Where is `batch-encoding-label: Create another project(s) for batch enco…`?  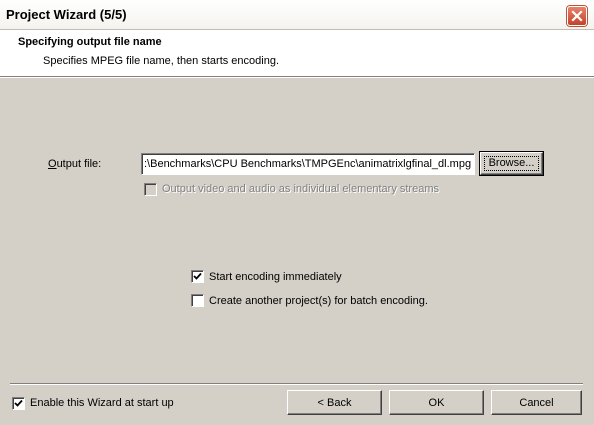 batch-encoding-label: Create another project(s) for batch enco… is located at coordinates (318, 301).